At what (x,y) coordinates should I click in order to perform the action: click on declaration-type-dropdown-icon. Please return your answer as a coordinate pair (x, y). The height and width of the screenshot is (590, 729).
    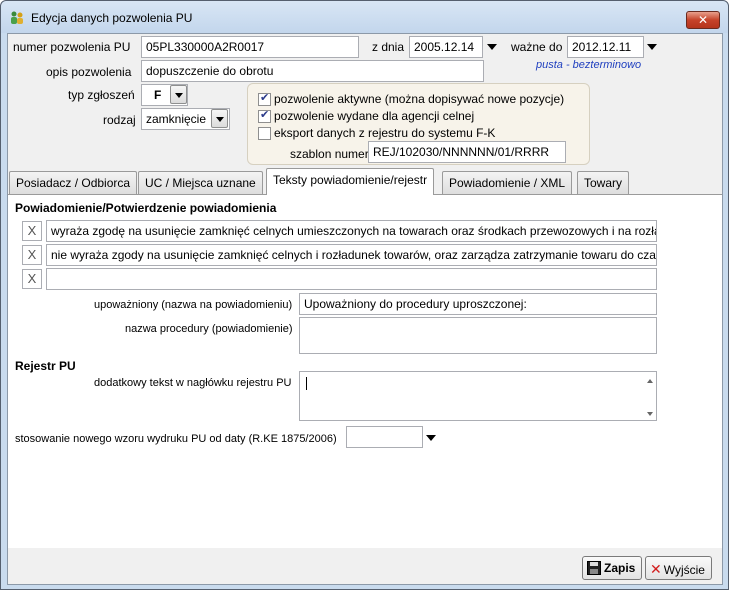
    Looking at the image, I should click on (178, 94).